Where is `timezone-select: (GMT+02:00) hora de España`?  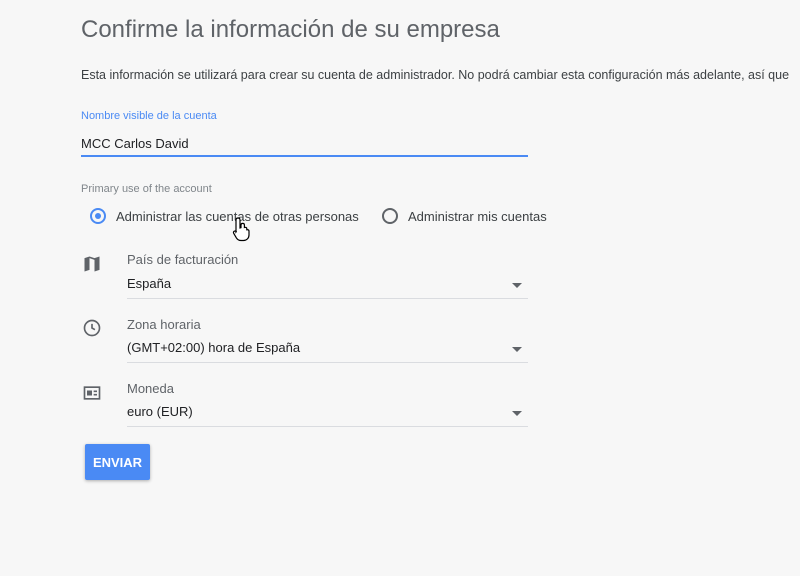
timezone-select: (GMT+02:00) hora de España is located at coordinates (327, 350).